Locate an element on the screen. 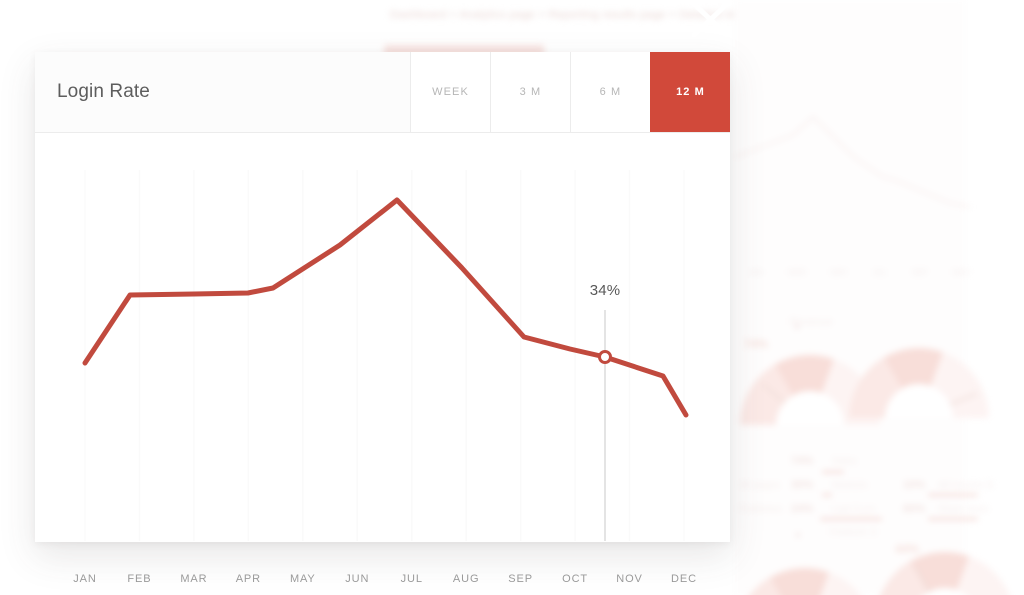 This screenshot has width=1024, height=595. background-stat-label: Last 3 yrs is located at coordinates (854, 509).